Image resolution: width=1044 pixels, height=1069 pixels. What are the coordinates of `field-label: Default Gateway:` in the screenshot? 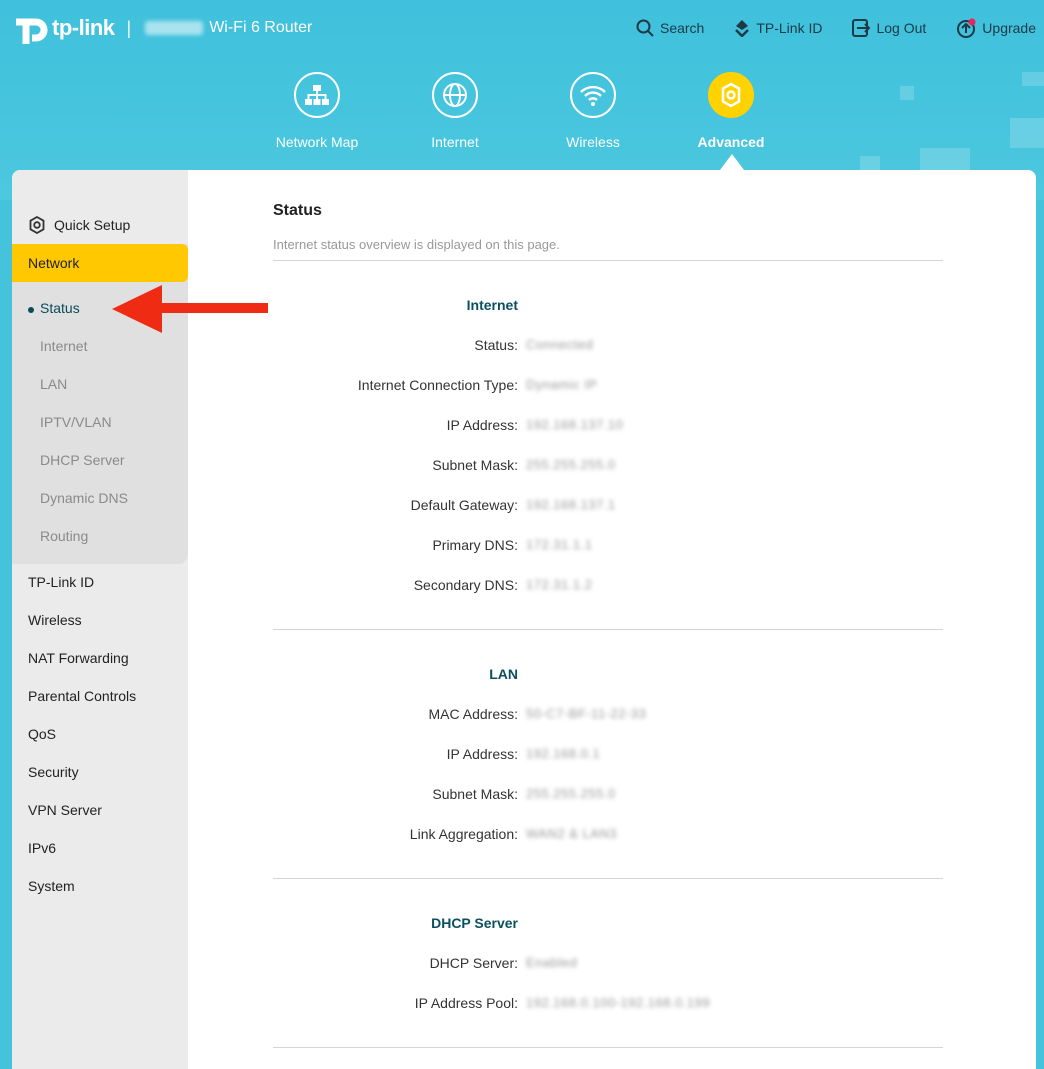 It's located at (464, 505).